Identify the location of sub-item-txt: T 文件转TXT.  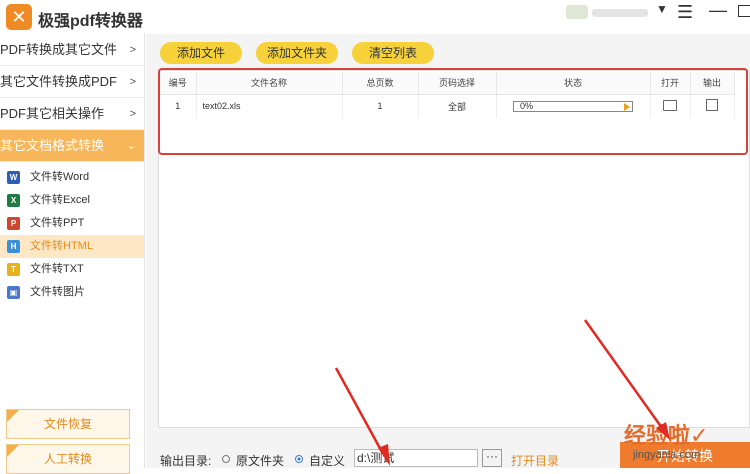
(72, 269).